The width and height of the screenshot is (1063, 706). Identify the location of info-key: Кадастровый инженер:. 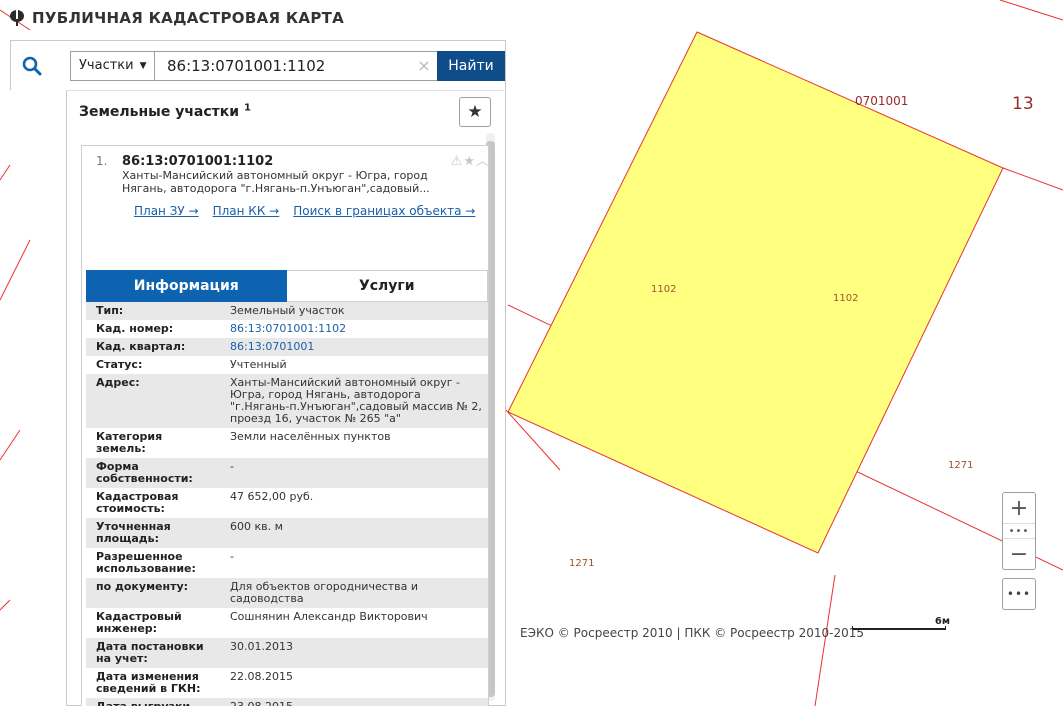
(153, 623).